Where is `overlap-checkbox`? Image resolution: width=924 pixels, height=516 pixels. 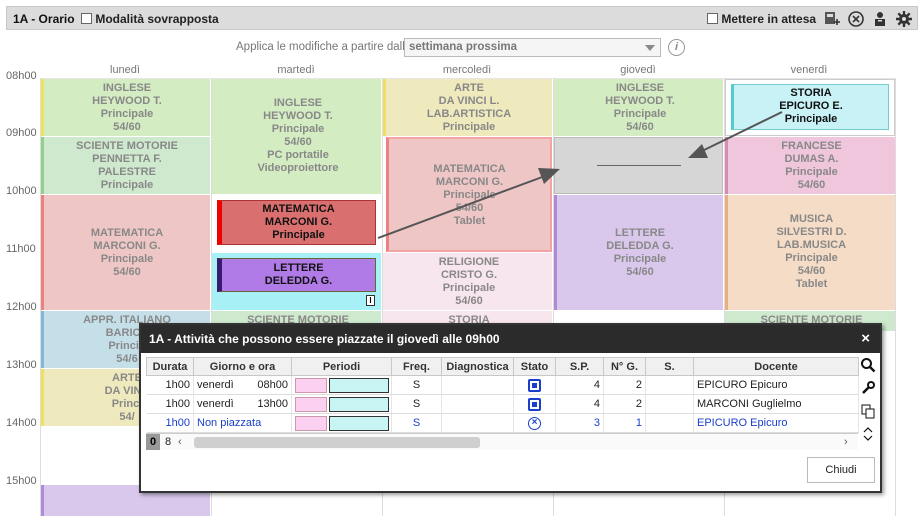
overlap-checkbox is located at coordinates (86, 18).